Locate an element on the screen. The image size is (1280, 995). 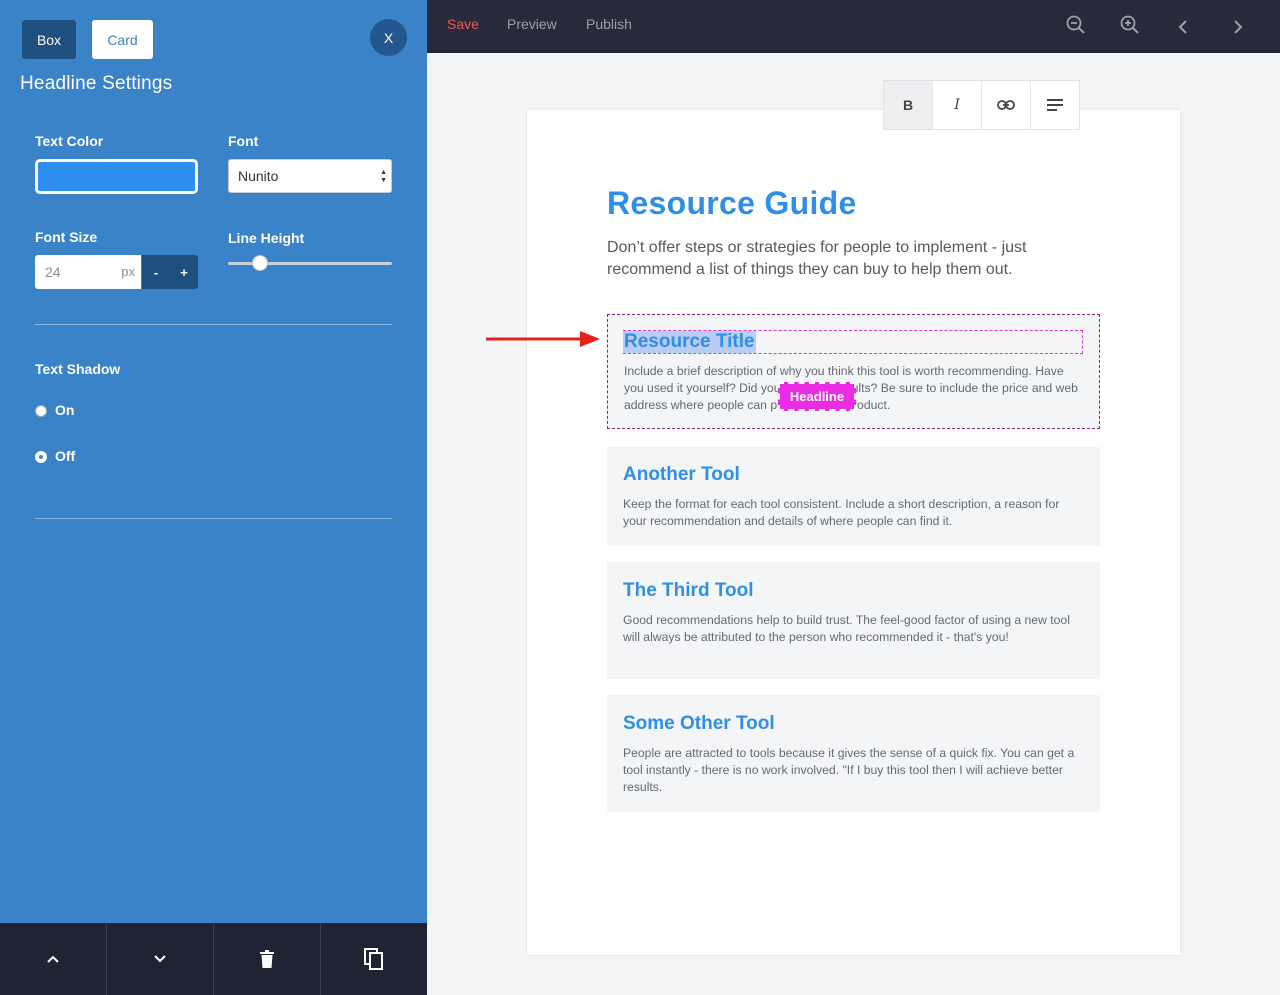
preview-link: Preview is located at coordinates (532, 24).